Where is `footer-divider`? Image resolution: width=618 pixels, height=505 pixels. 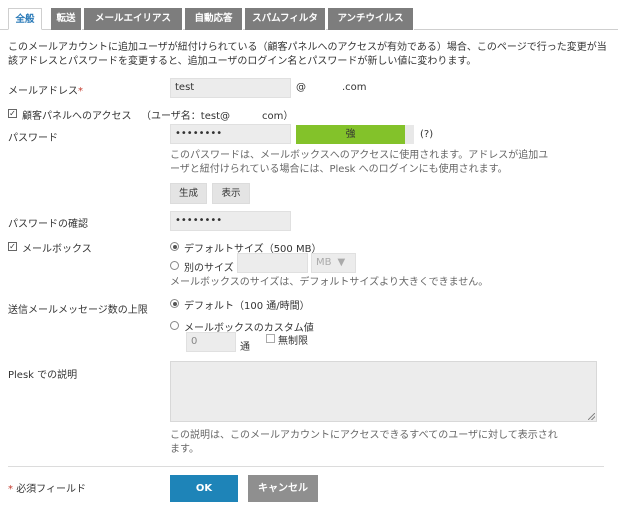
footer-divider is located at coordinates (306, 466).